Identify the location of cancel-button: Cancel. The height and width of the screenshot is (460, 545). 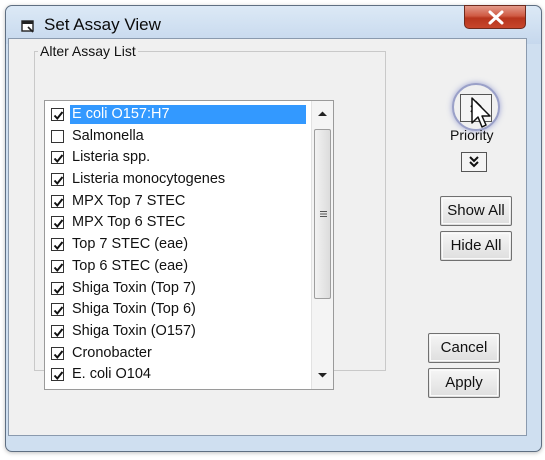
(464, 348).